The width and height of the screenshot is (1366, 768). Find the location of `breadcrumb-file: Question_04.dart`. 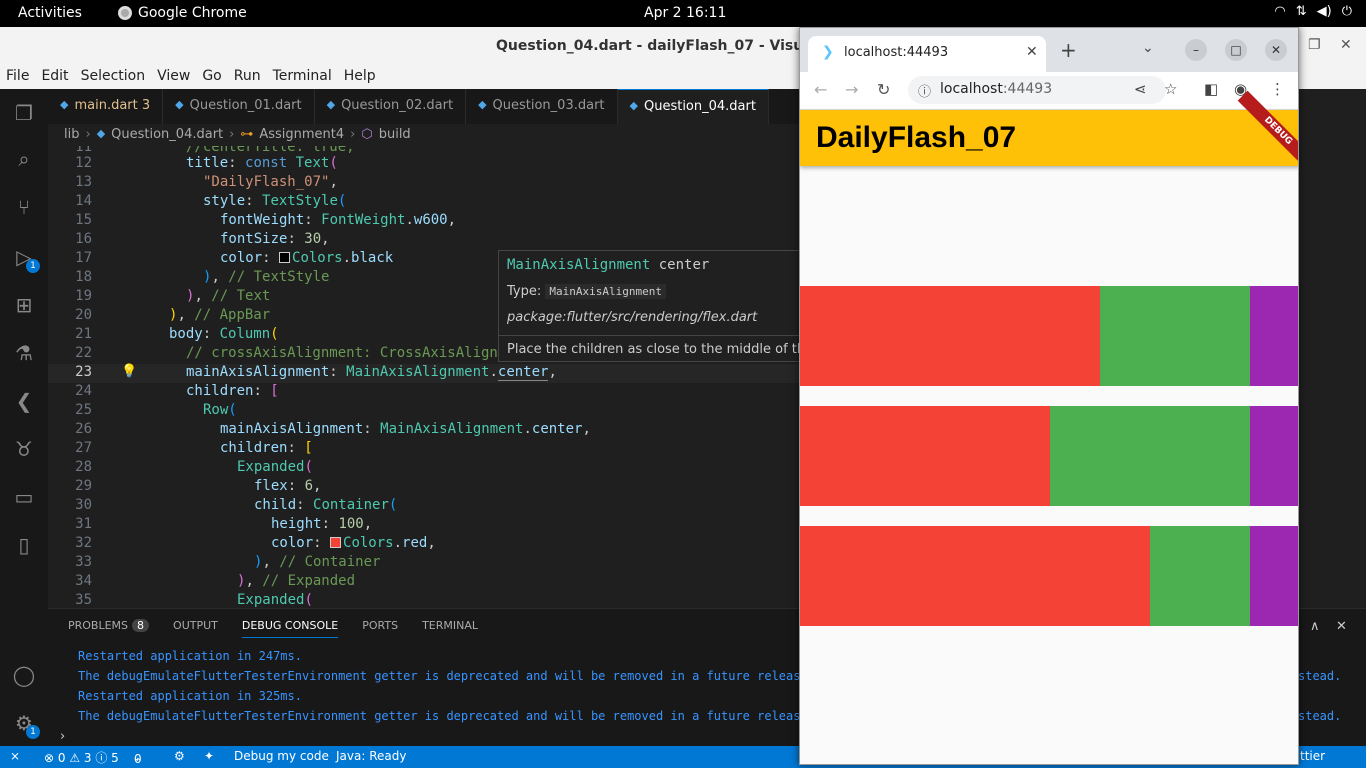

breadcrumb-file: Question_04.dart is located at coordinates (167, 136).